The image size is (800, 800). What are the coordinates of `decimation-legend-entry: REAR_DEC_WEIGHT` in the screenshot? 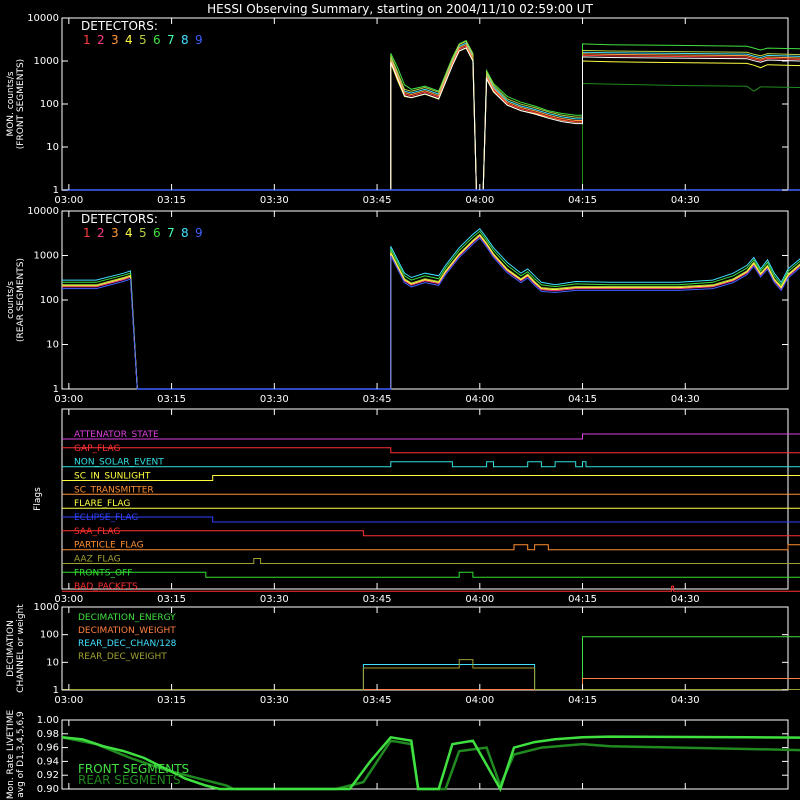 It's located at (122, 657).